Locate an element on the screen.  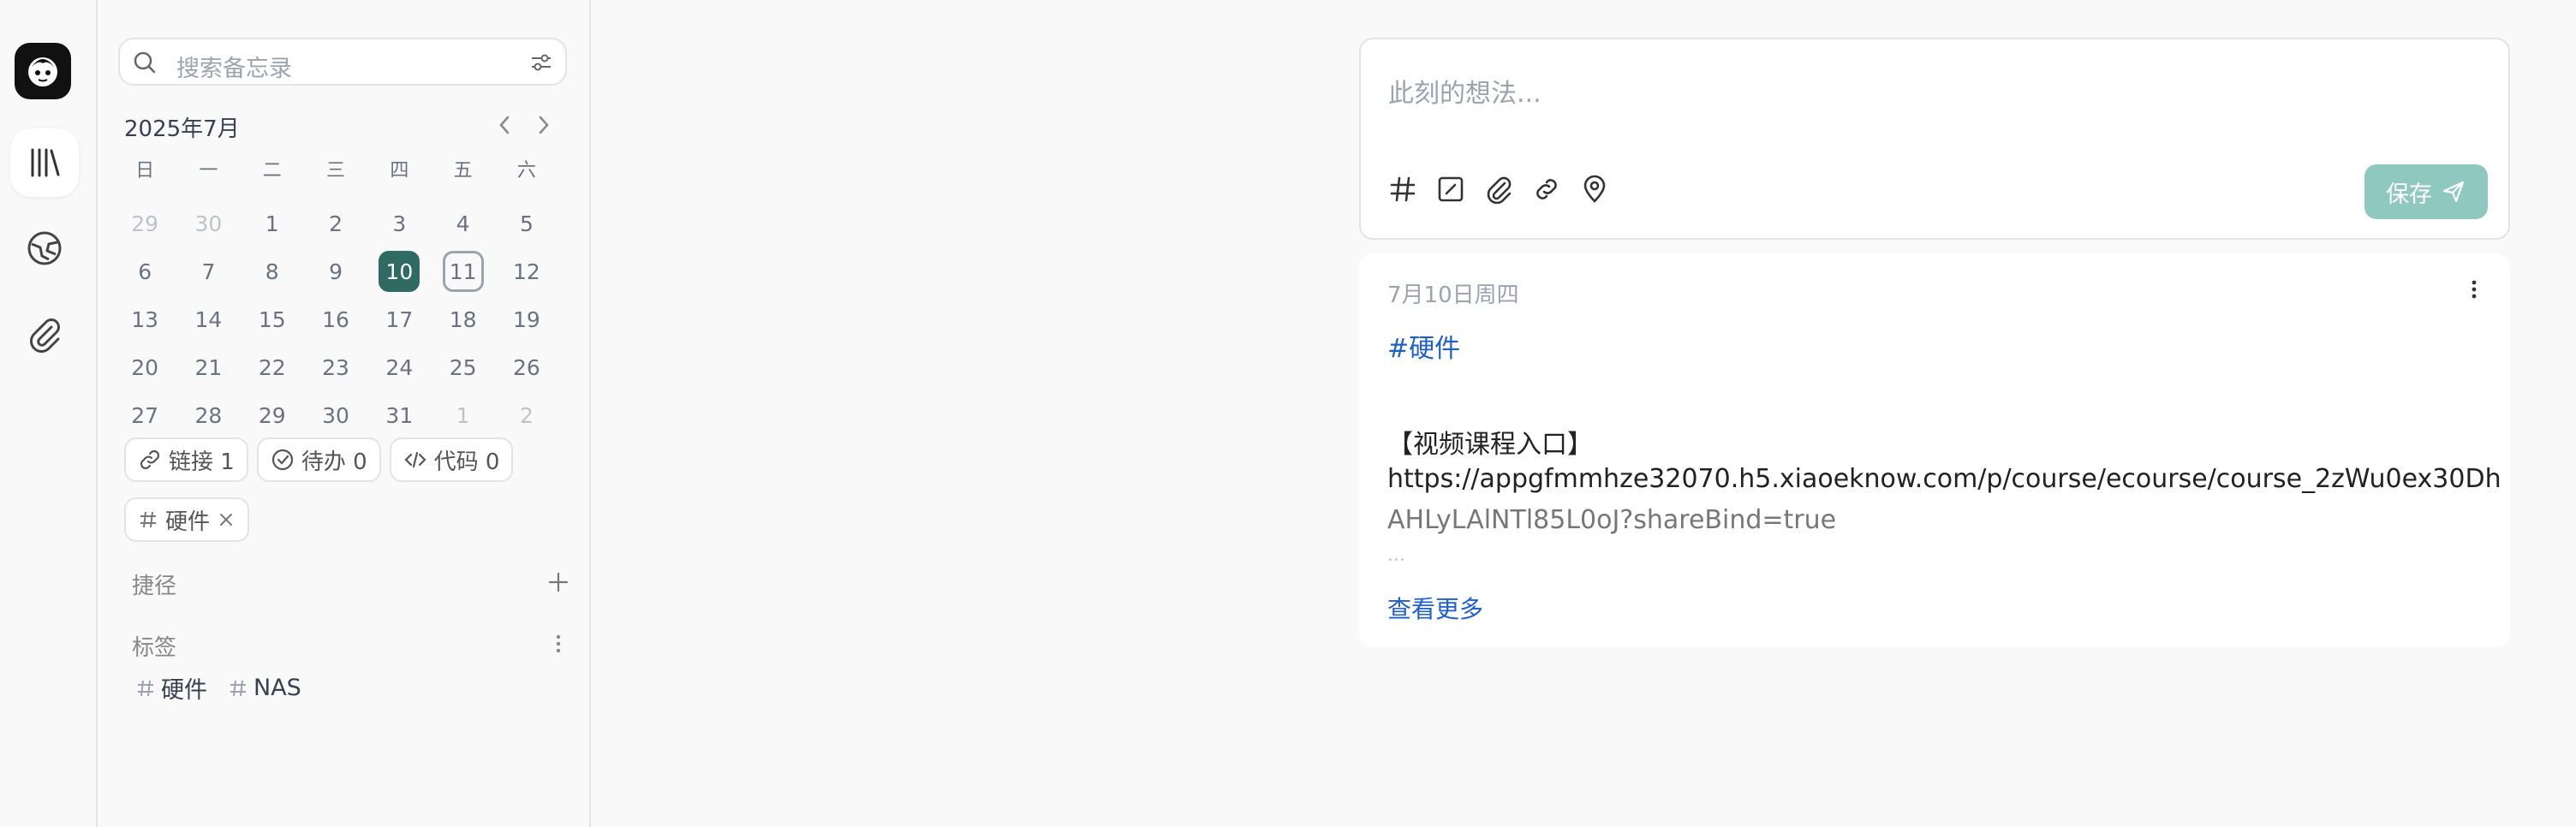
weekday-header: 四 is located at coordinates (400, 170).